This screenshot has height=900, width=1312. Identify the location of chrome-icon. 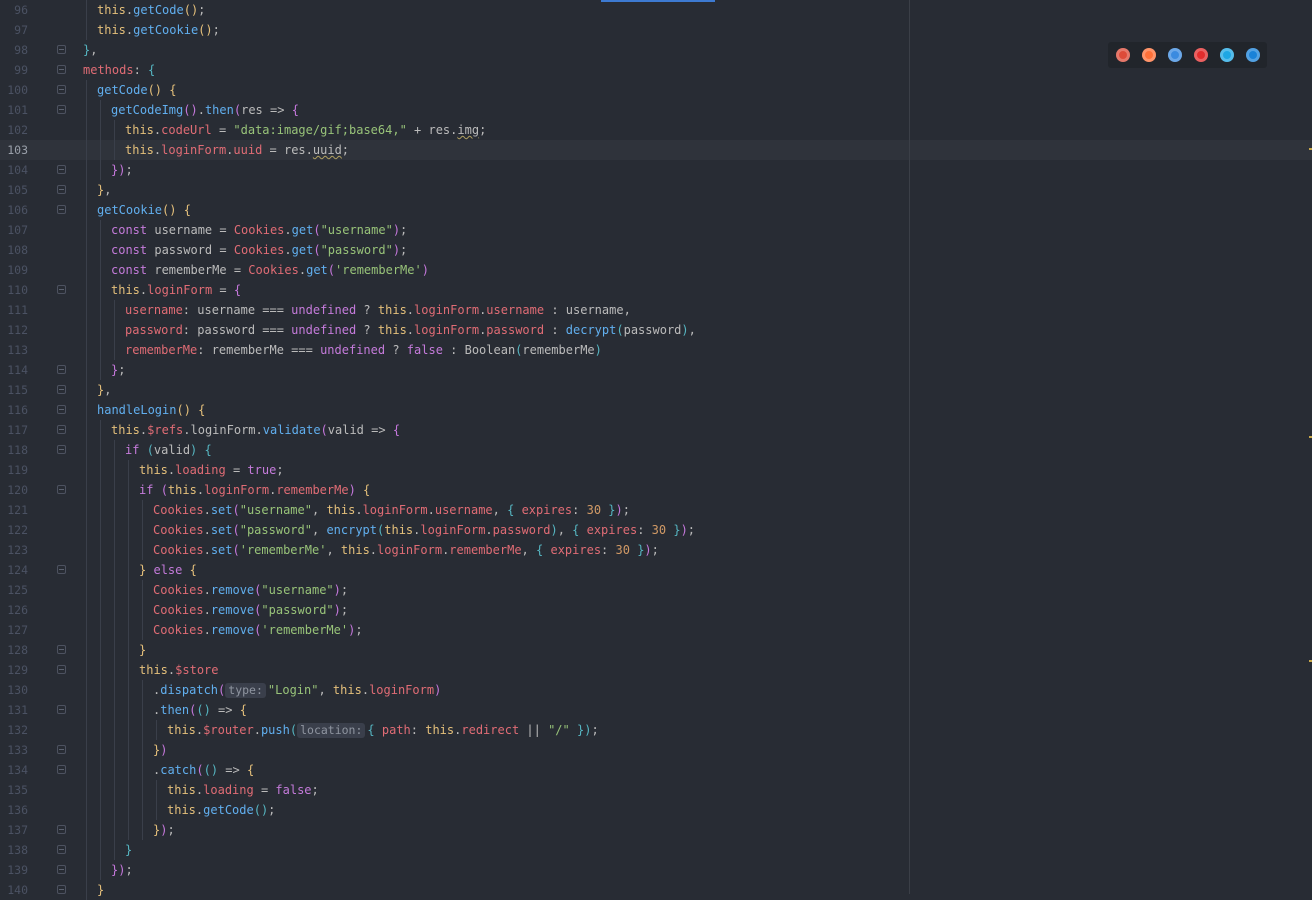
(1123, 55).